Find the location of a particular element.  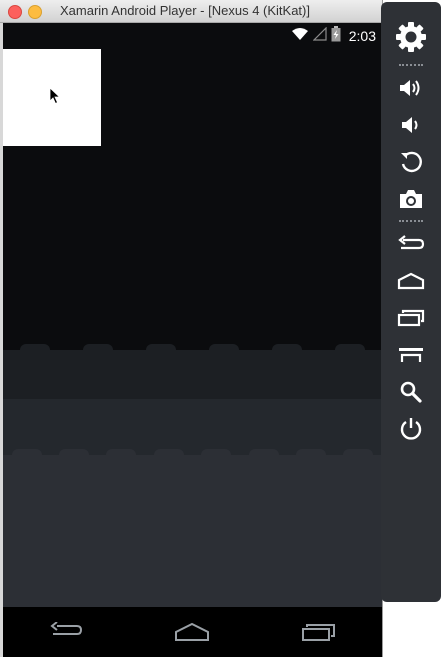

camera-icon is located at coordinates (411, 199).